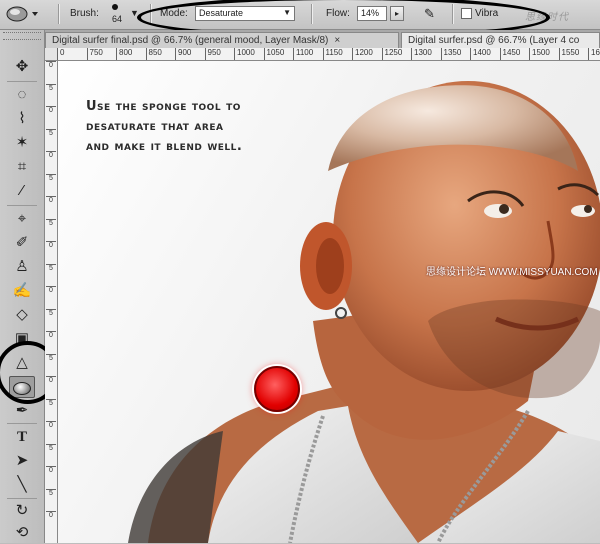 This screenshot has height=544, width=600. What do you see at coordinates (277, 389) in the screenshot?
I see `sponge-brush-cursor` at bounding box center [277, 389].